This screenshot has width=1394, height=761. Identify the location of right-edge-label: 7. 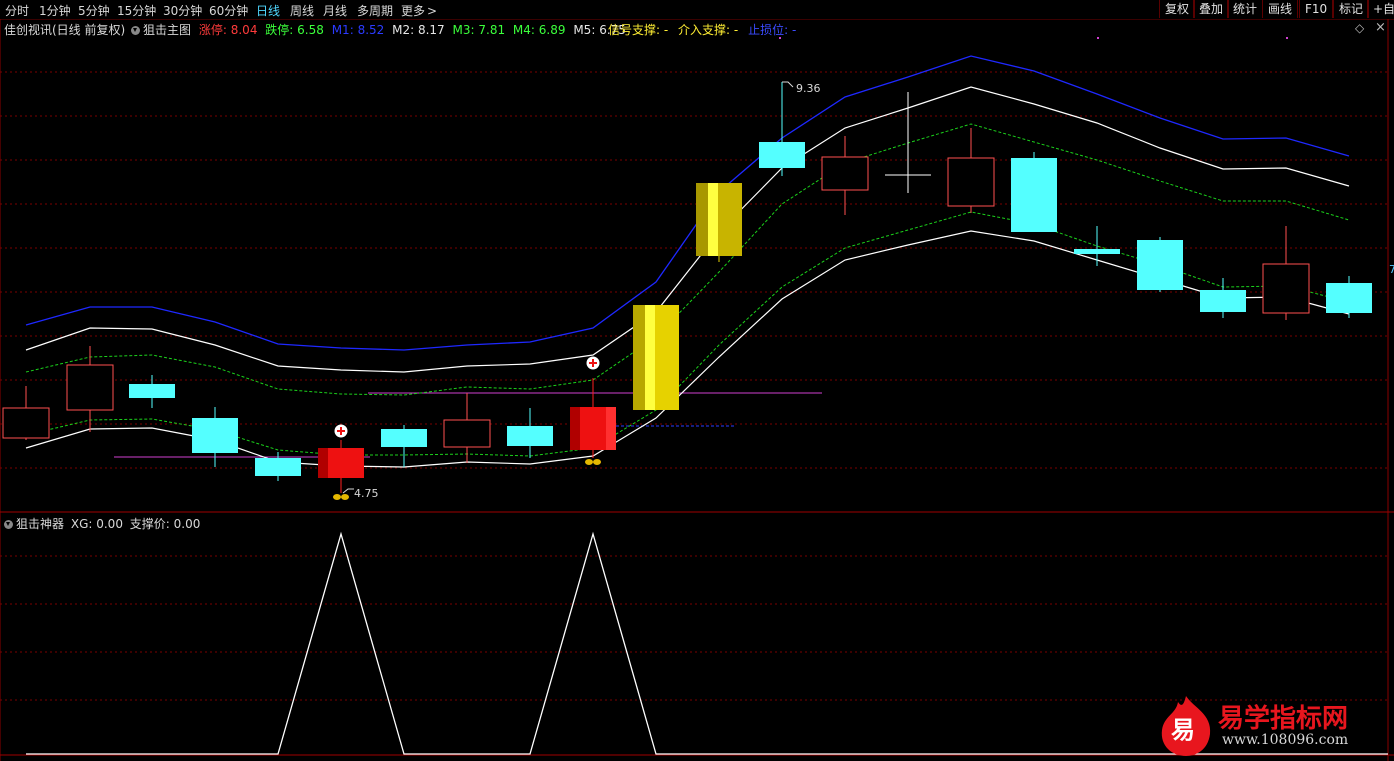
(1391, 269).